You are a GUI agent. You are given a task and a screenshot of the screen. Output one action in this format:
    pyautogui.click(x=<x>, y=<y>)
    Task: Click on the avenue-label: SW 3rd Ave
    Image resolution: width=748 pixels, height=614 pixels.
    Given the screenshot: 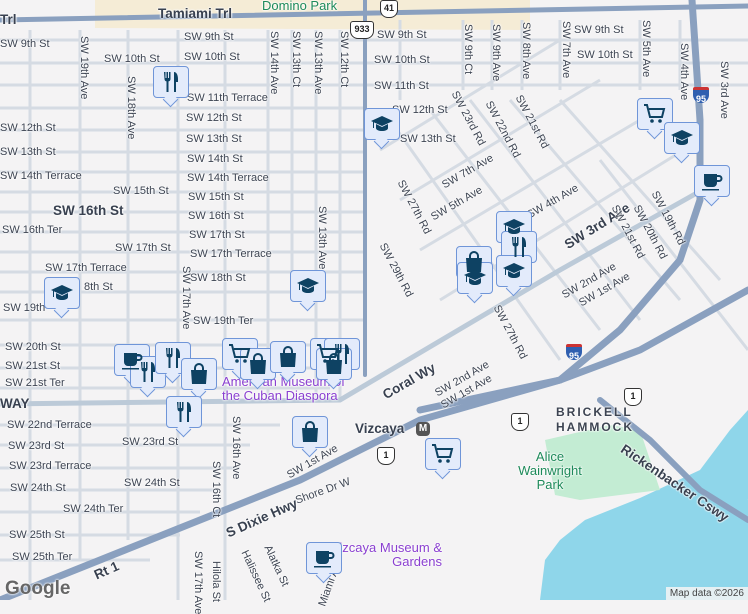 What is the action you would take?
    pyautogui.click(x=724, y=90)
    